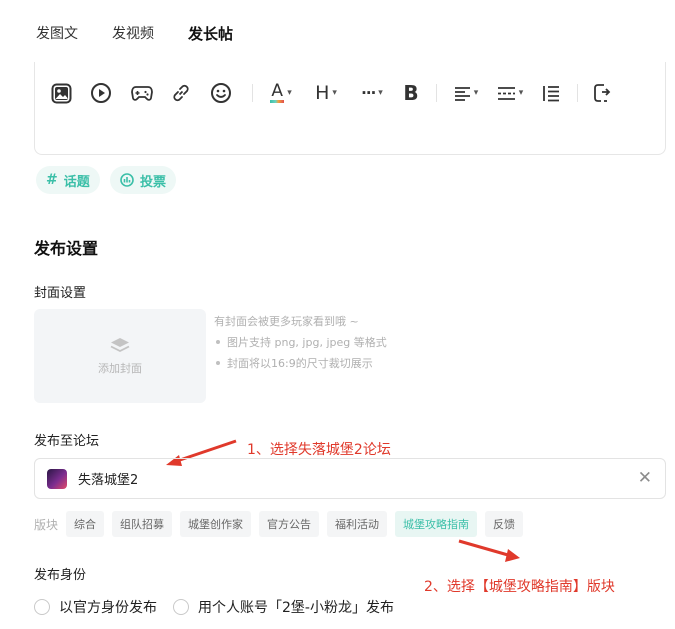 This screenshot has height=629, width=675. I want to click on annotation-2: 2、选择【城堡攻略指南】版块, so click(519, 587).